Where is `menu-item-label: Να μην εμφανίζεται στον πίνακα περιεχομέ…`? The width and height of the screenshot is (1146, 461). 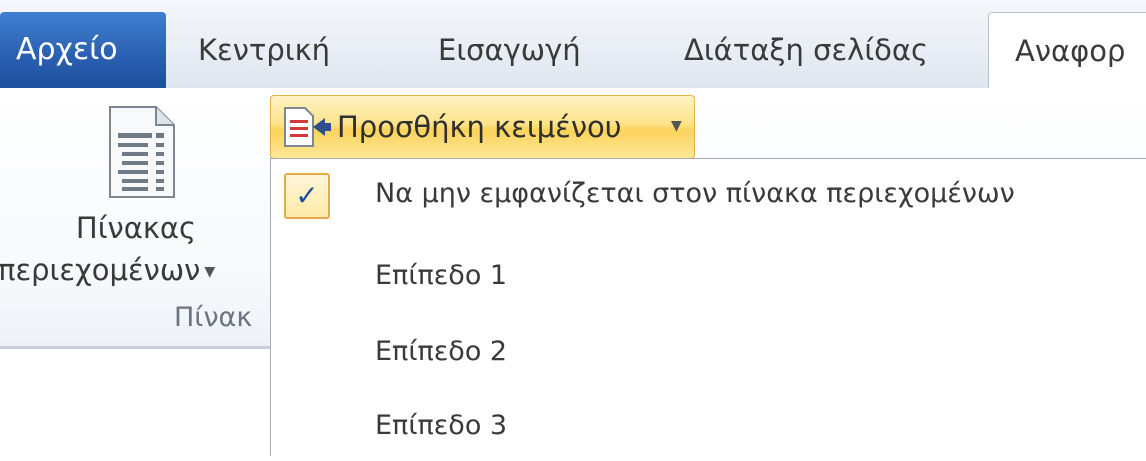 menu-item-label: Να μην εμφανίζεται στον πίνακα περιεχομέ… is located at coordinates (695, 193).